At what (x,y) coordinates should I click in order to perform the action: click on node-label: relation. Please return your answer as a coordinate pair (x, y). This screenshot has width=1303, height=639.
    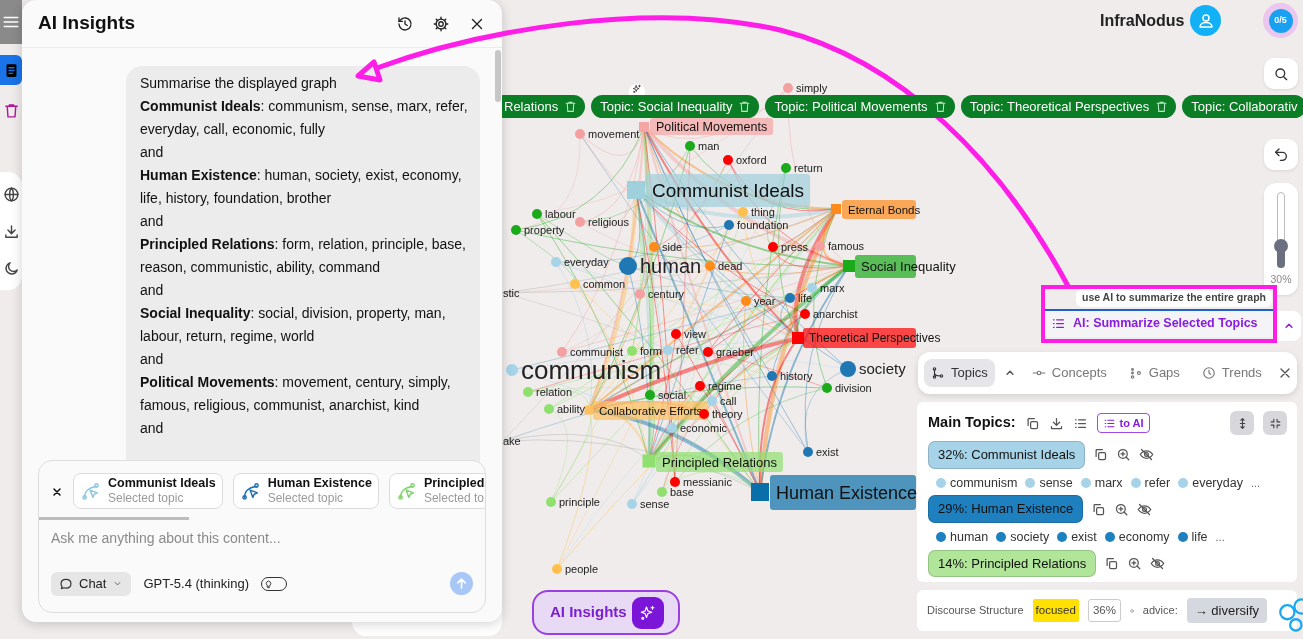
    Looking at the image, I should click on (554, 391).